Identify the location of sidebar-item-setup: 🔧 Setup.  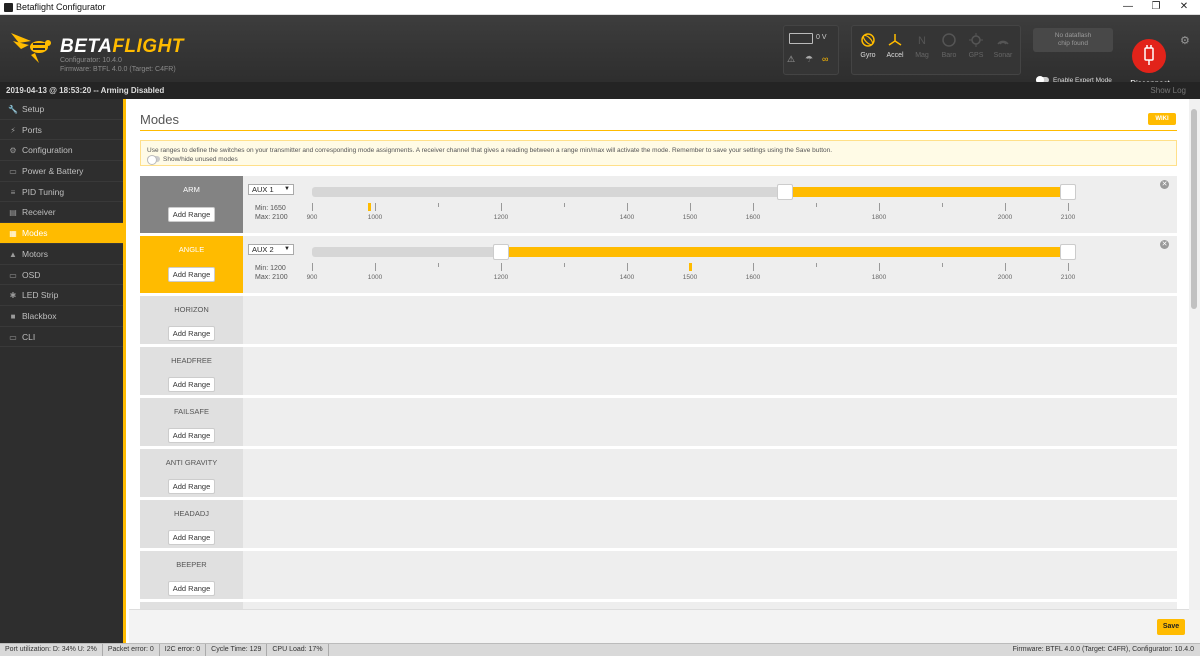
(61, 109).